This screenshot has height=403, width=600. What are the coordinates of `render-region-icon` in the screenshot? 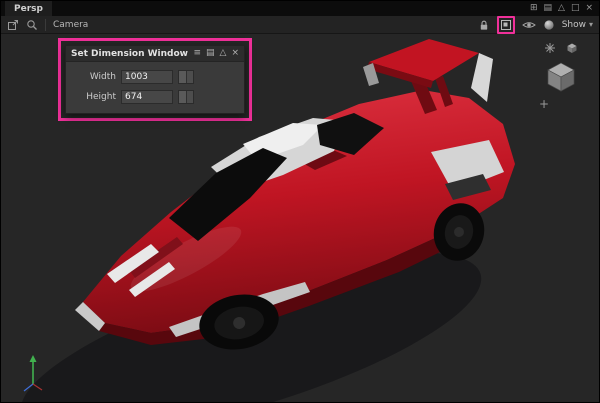 It's located at (505, 24).